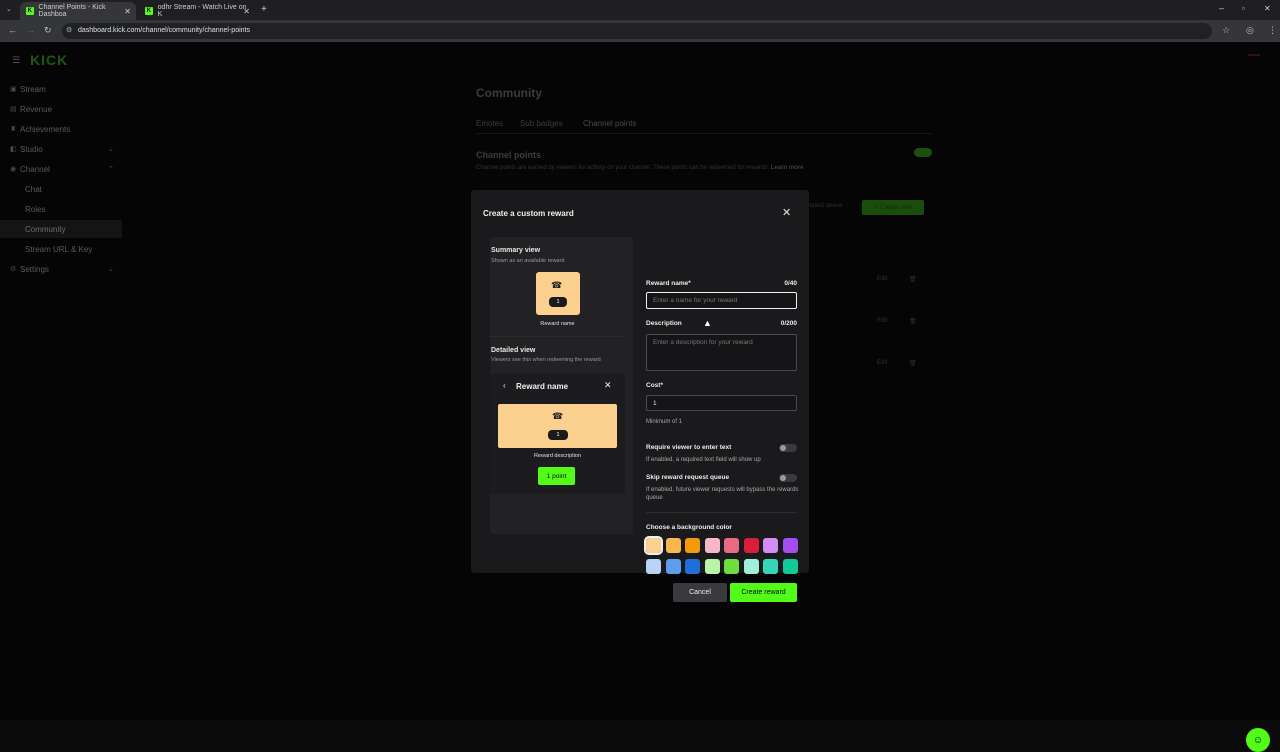 The width and height of the screenshot is (1280, 752). What do you see at coordinates (787, 168) in the screenshot?
I see `learn-more-link: Learn more` at bounding box center [787, 168].